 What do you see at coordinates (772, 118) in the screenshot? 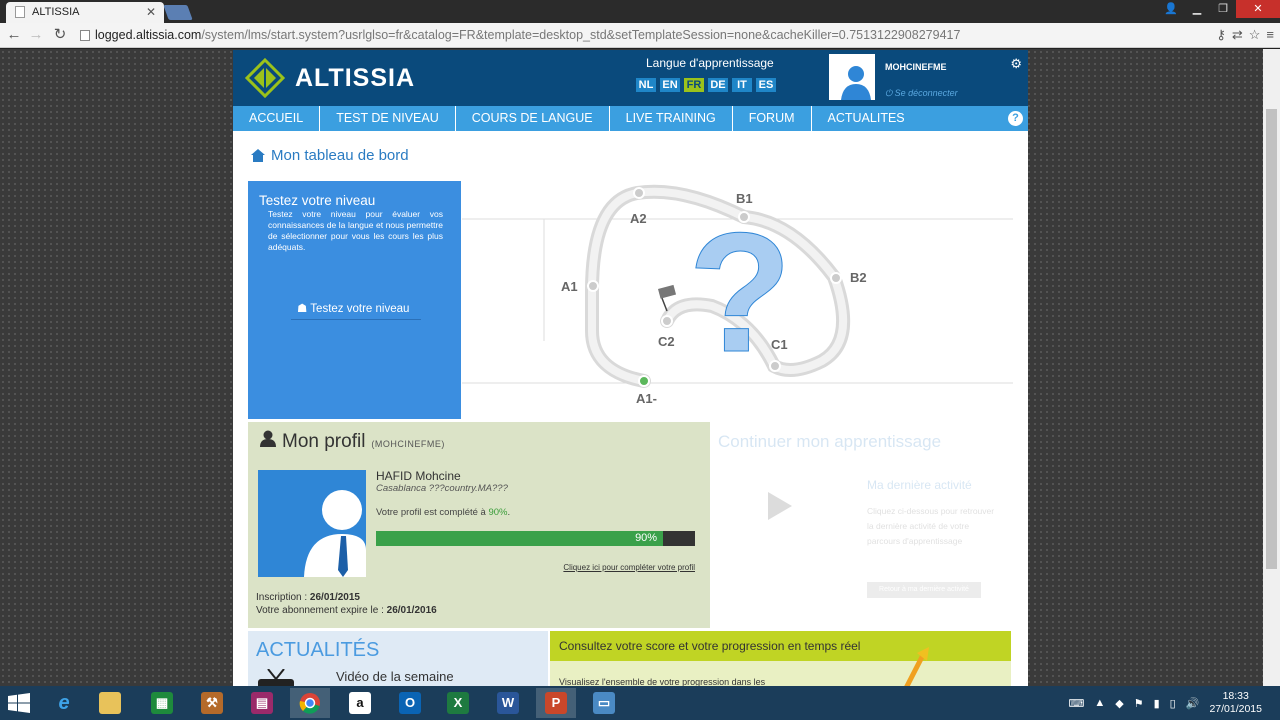
I see `menu-item-forum: FORUM` at bounding box center [772, 118].